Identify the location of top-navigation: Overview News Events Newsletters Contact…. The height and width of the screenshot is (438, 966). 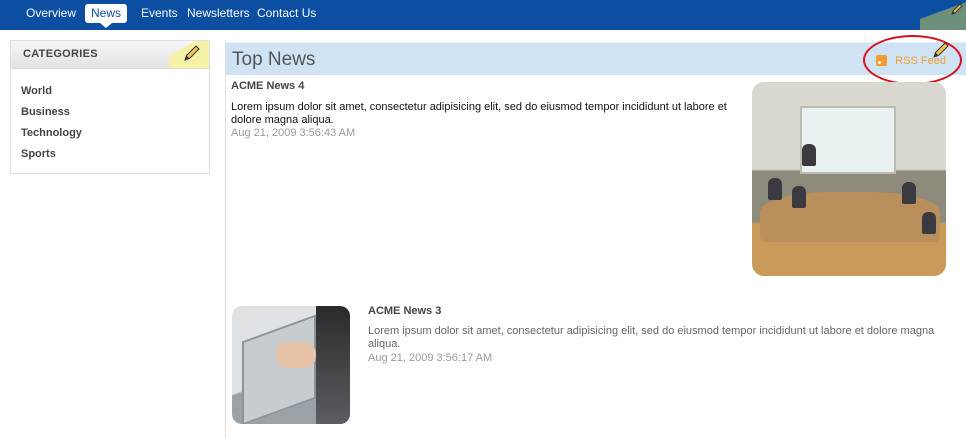
(483, 15).